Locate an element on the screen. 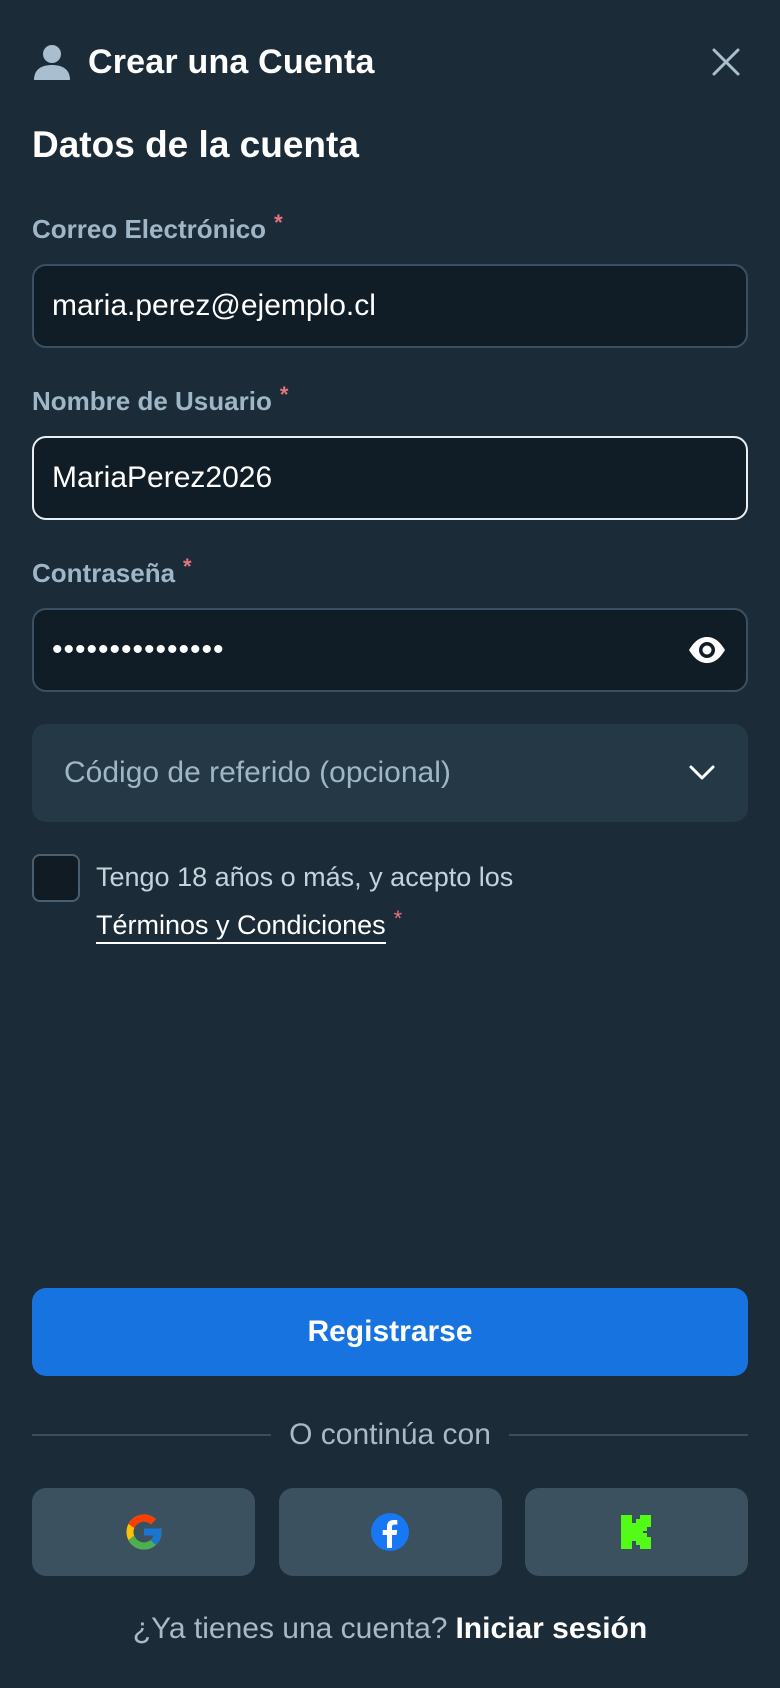 The width and height of the screenshot is (780, 1688). close-icon is located at coordinates (726, 62).